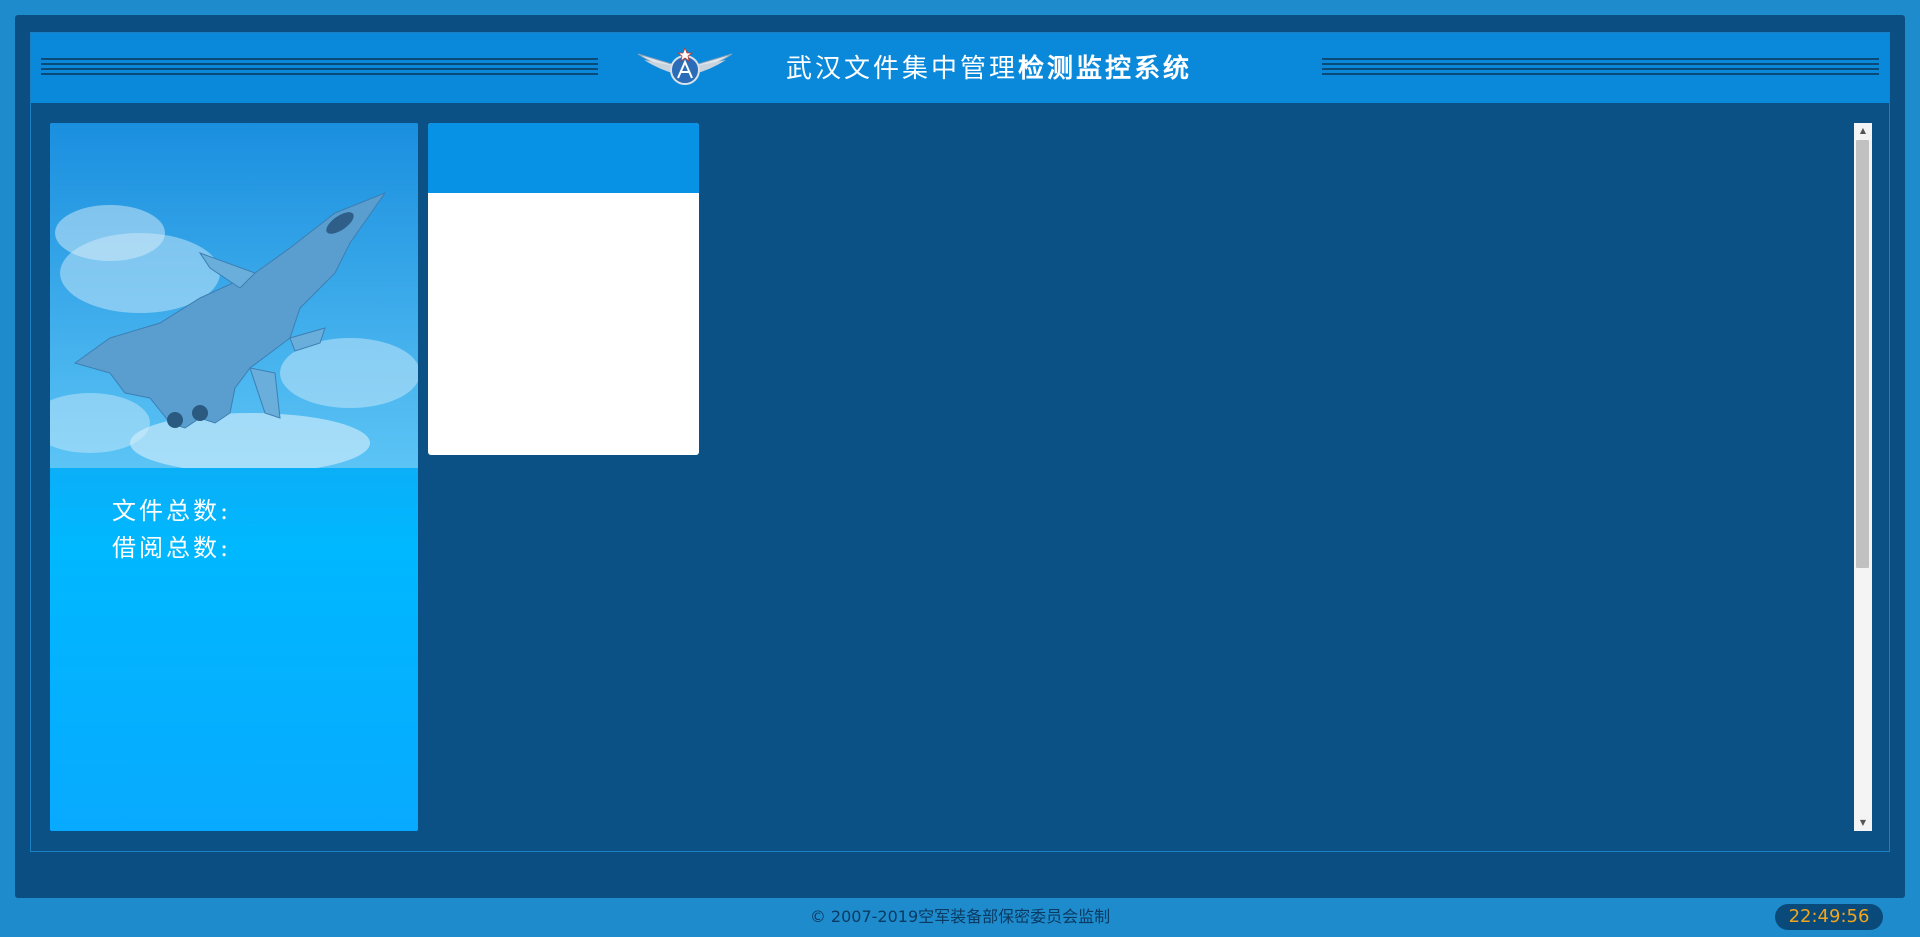 Image resolution: width=1920 pixels, height=937 pixels. I want to click on scroll-down-arrow-icon: ▼, so click(1863, 823).